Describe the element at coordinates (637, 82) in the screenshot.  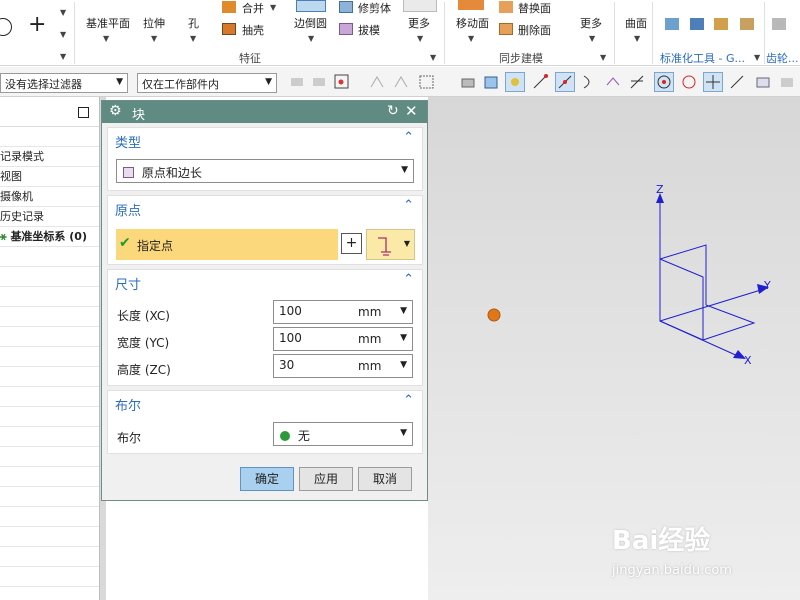
I see `intersection-snap-icon` at that location.